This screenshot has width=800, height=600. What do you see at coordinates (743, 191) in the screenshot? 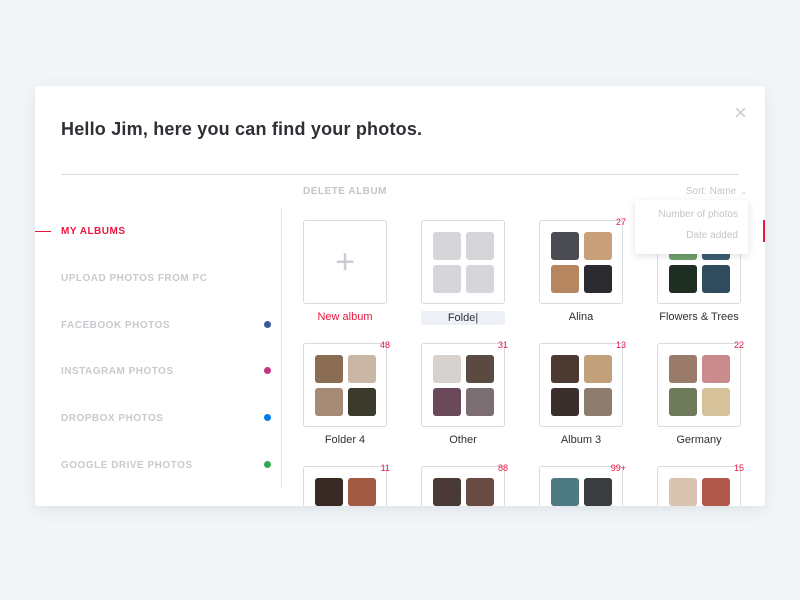
I see `chevron-down-icon: ⌄` at bounding box center [743, 191].